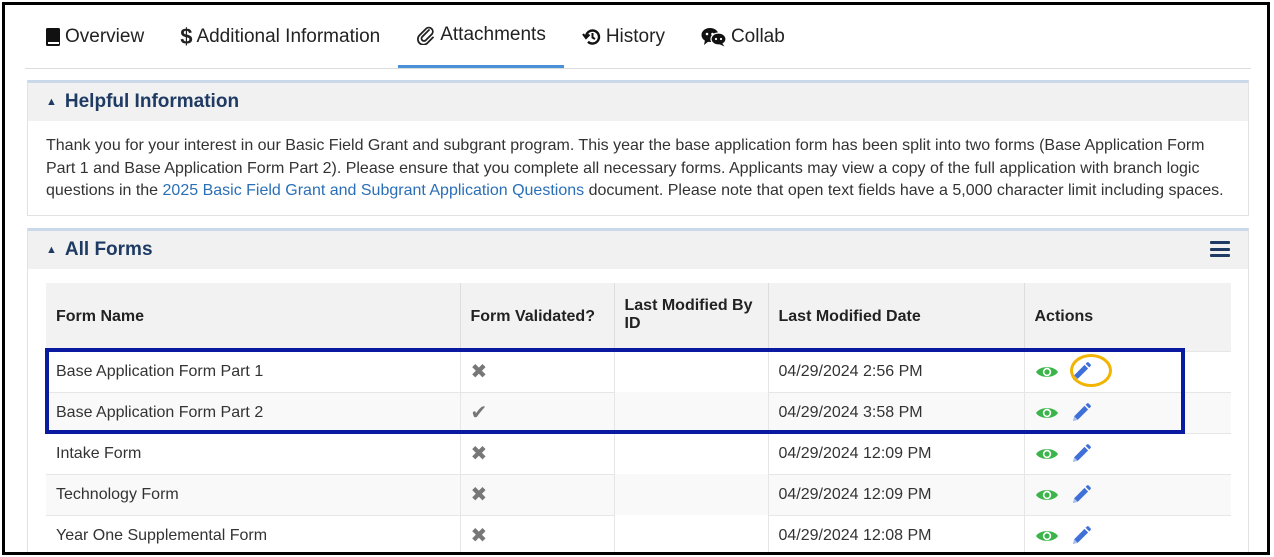 The image size is (1274, 557). What do you see at coordinates (1220, 249) in the screenshot?
I see `hamburger-menu-icon` at bounding box center [1220, 249].